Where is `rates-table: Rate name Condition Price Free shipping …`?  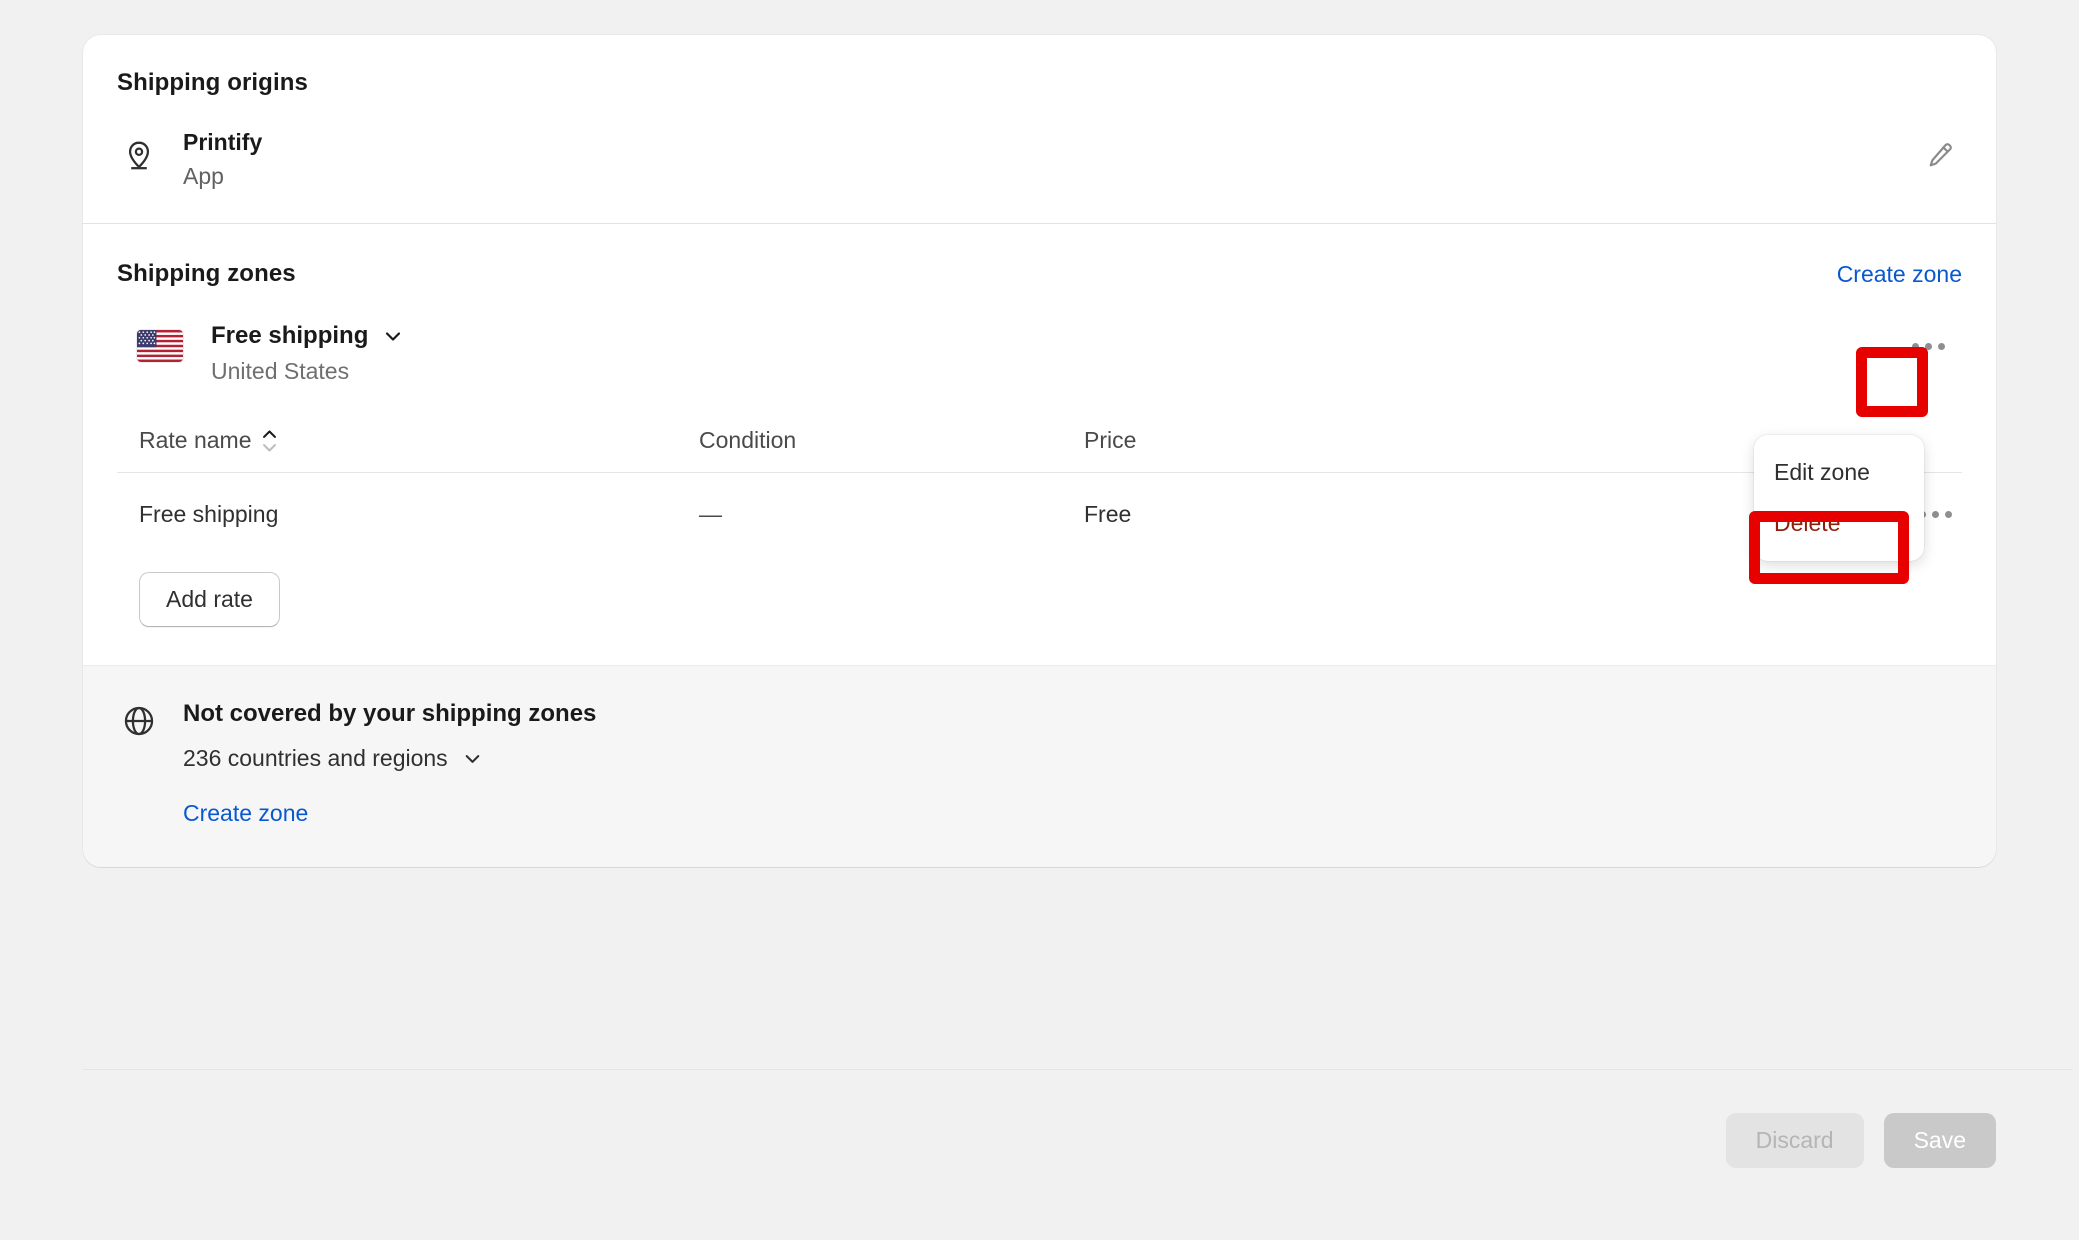
rates-table: Rate name Condition Price Free shipping … is located at coordinates (1039, 491).